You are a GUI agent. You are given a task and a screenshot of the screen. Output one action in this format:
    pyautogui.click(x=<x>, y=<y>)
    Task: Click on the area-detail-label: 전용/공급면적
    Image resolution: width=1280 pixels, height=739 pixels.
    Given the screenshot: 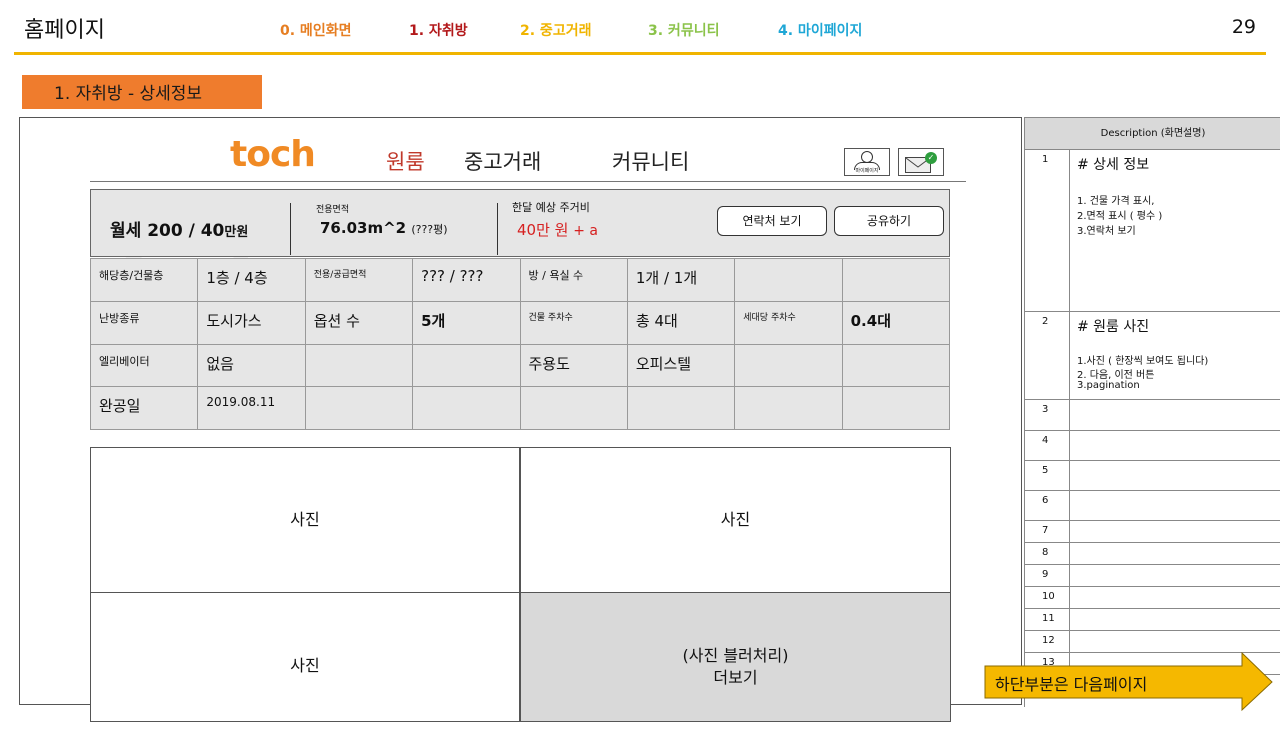 What is the action you would take?
    pyautogui.click(x=359, y=280)
    